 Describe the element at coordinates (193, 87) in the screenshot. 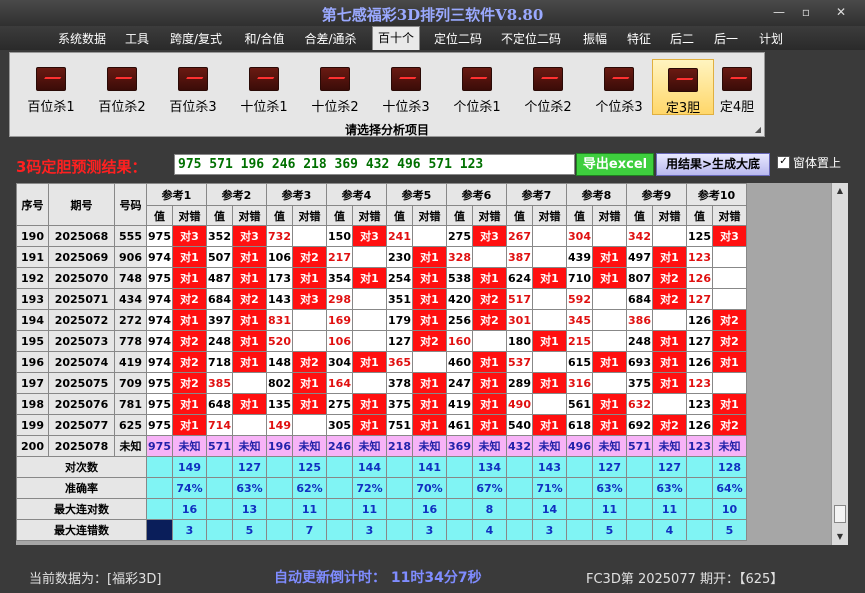

I see `analysis-button: 百位杀3` at that location.